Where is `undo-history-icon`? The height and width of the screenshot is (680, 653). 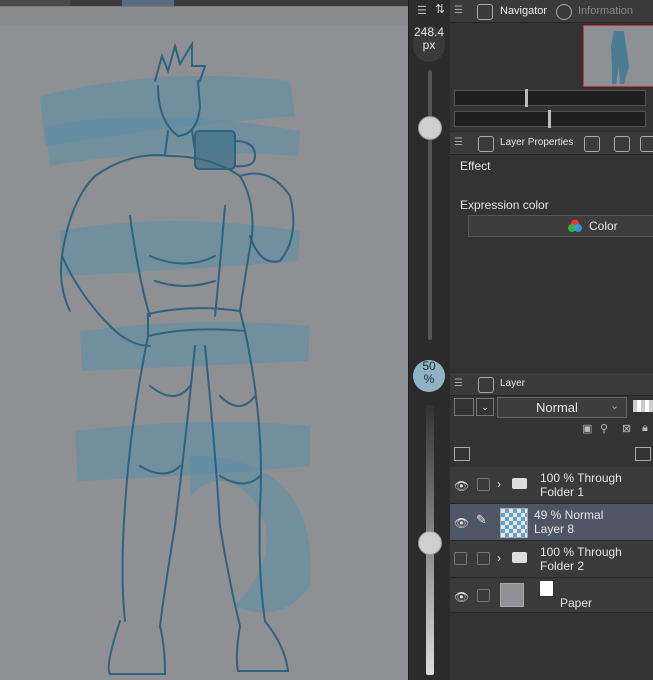 undo-history-icon is located at coordinates (622, 144).